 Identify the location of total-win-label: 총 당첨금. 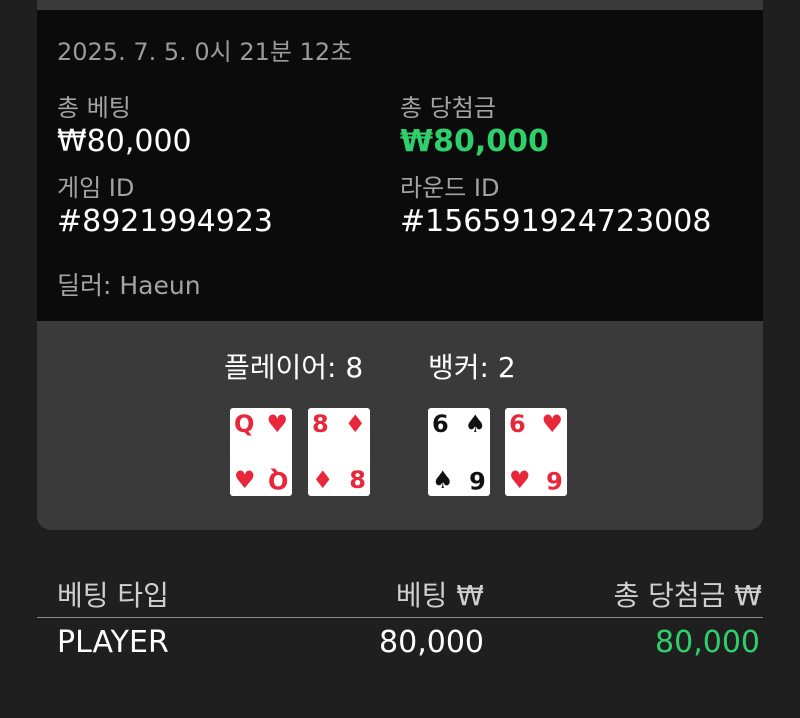
(448, 108).